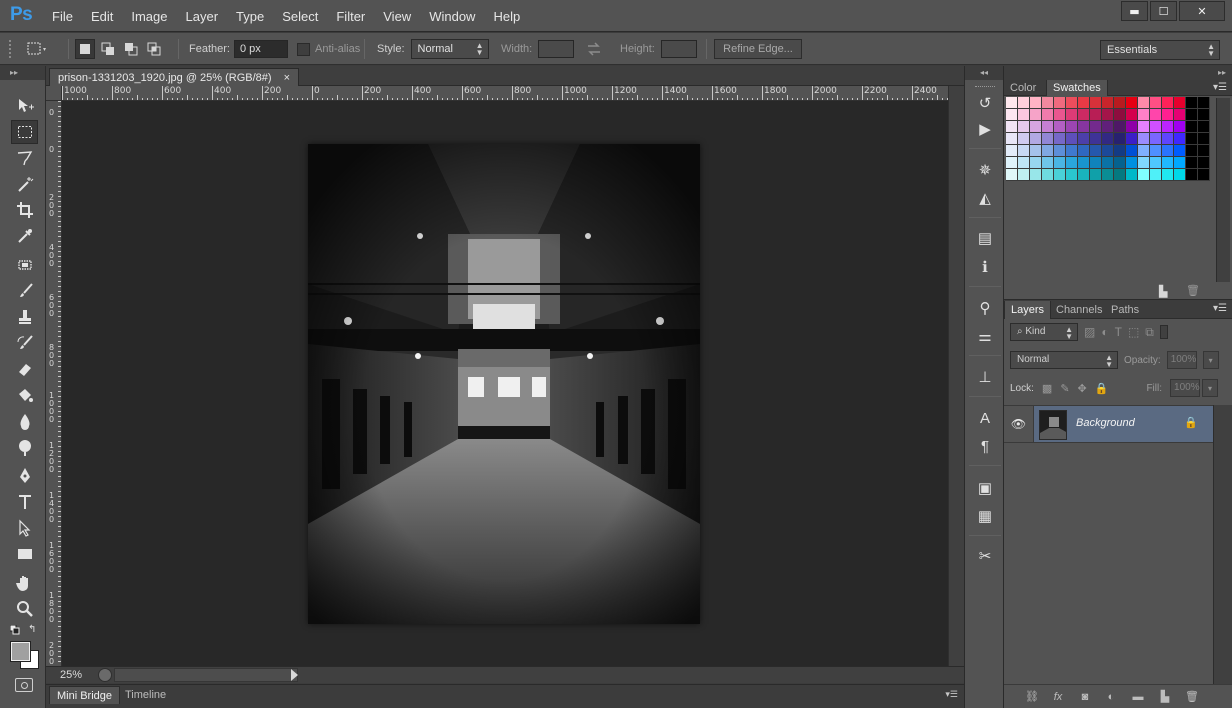 Image resolution: width=1232 pixels, height=708 pixels. Describe the element at coordinates (506, 16) in the screenshot. I see `menu-help: Help` at that location.